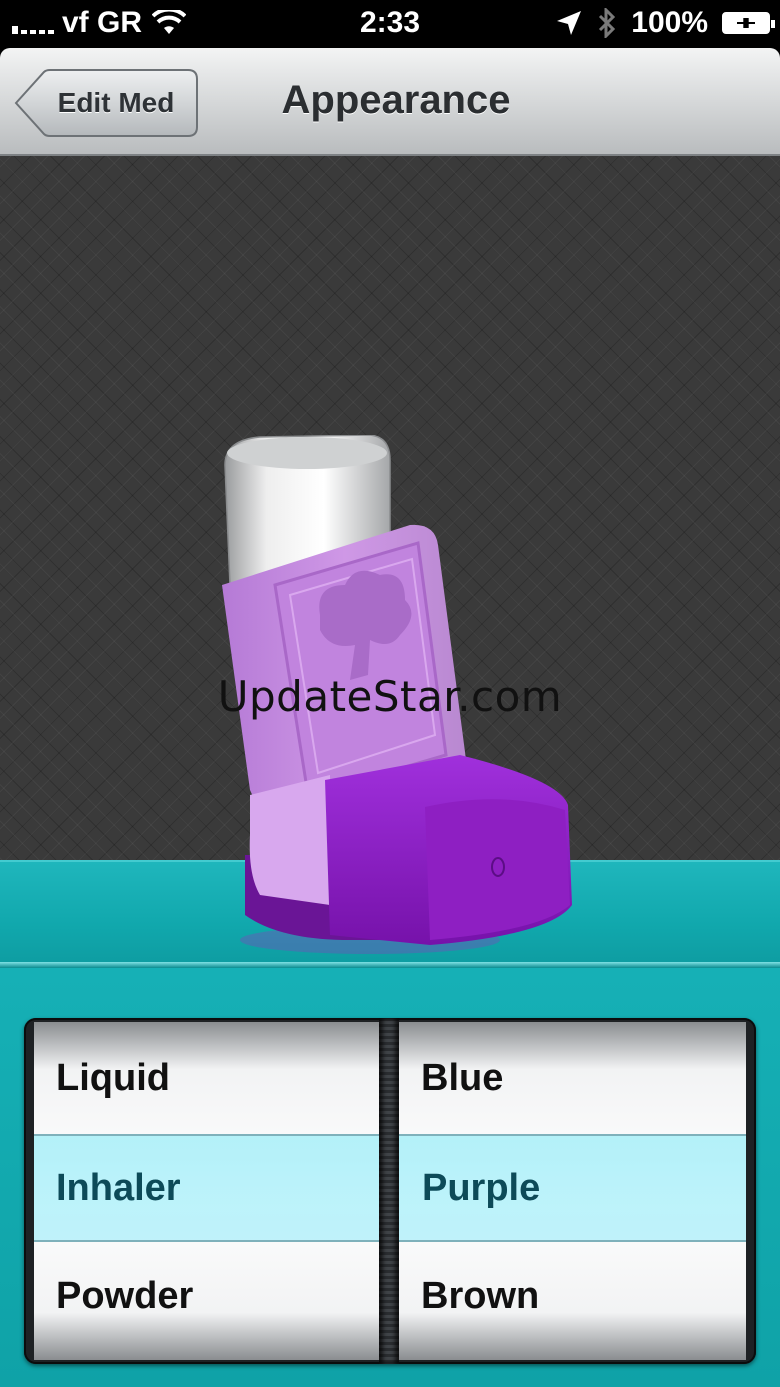 The height and width of the screenshot is (1387, 780). I want to click on navigation-bar: Edit Med Appearance, so click(390, 102).